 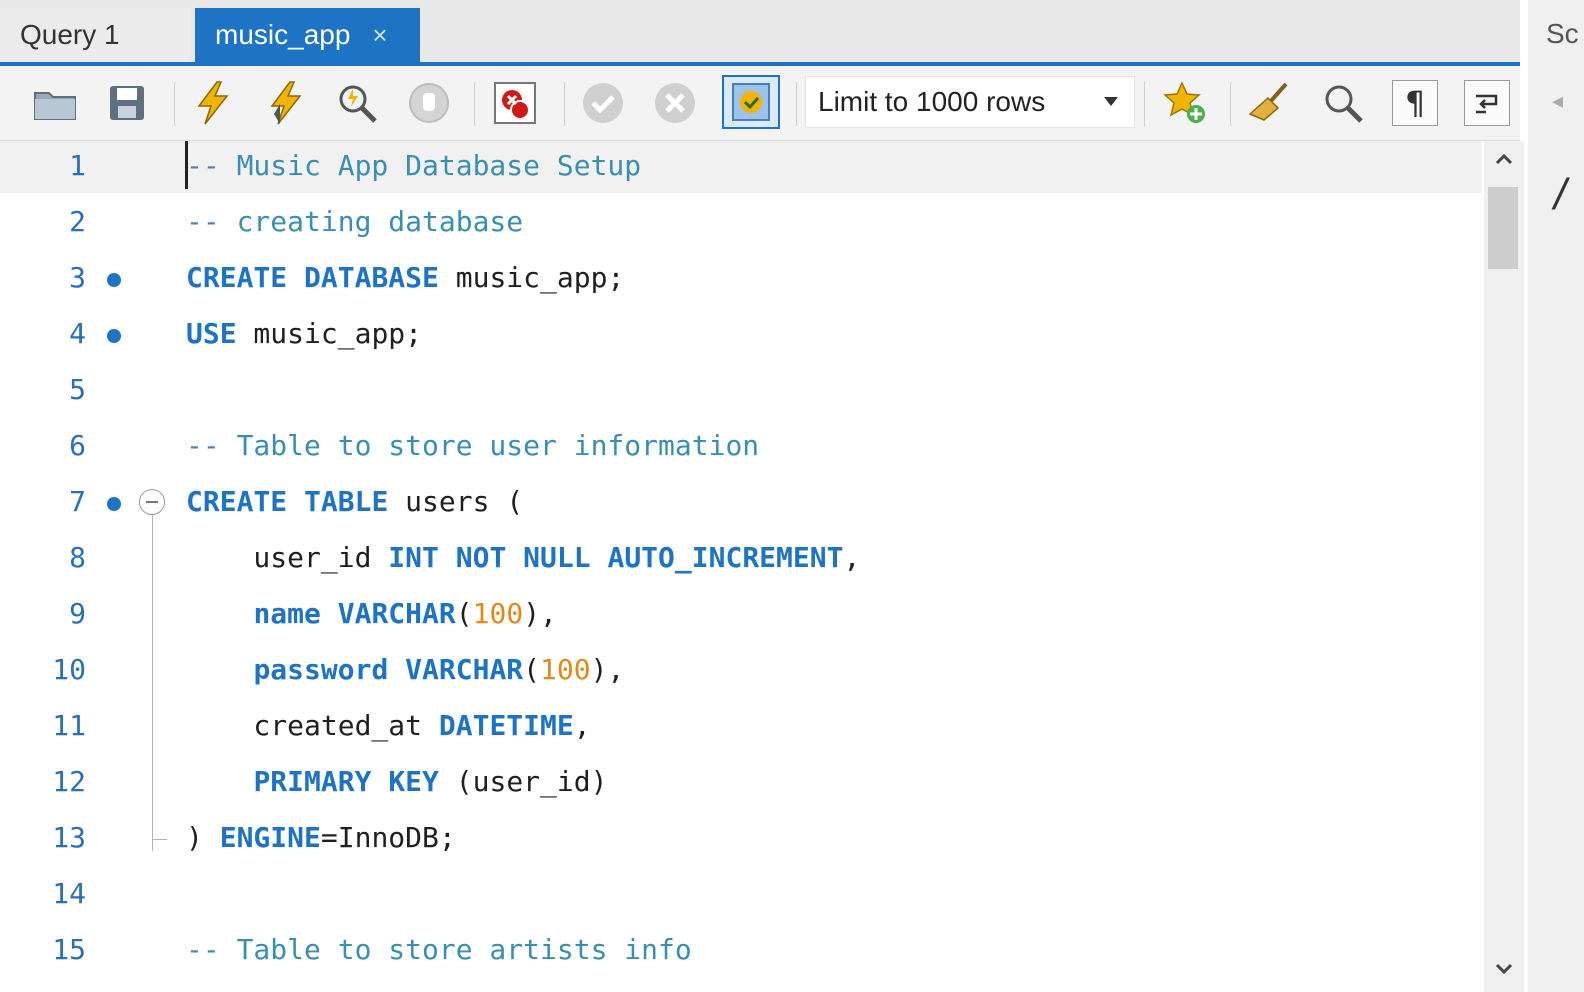 I want to click on code-line: CREATE DATABASE music_app;, so click(x=405, y=277).